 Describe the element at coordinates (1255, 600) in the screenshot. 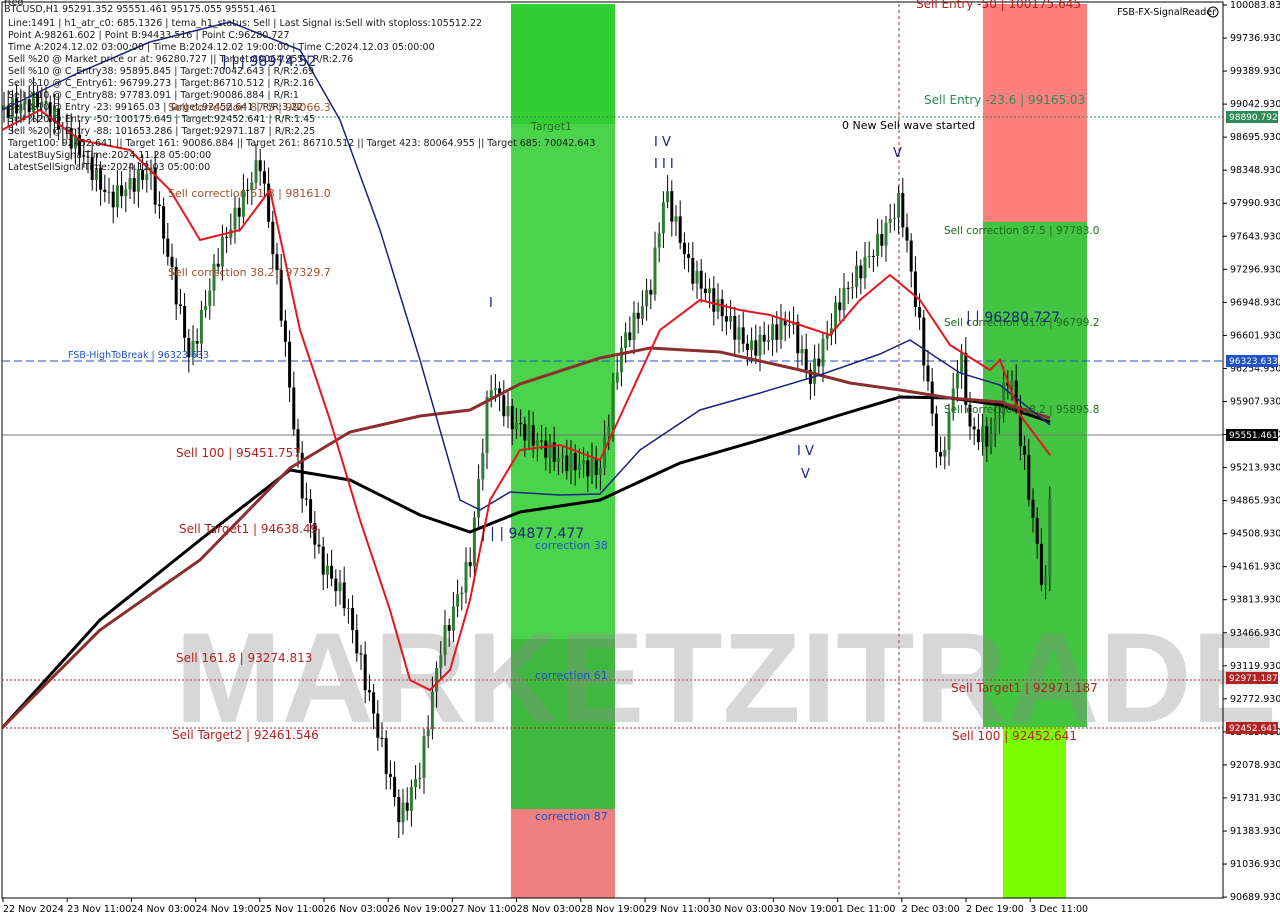

I see `price-tick-label: 93813.930` at that location.